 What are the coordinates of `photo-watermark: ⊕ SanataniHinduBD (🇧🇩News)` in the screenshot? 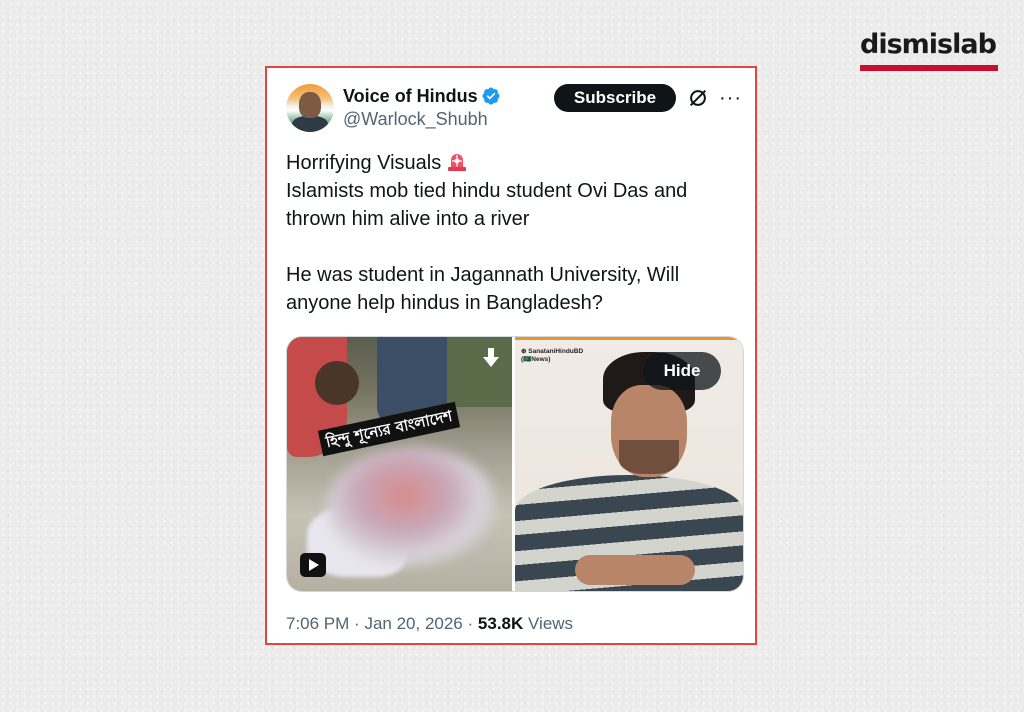 It's located at (552, 356).